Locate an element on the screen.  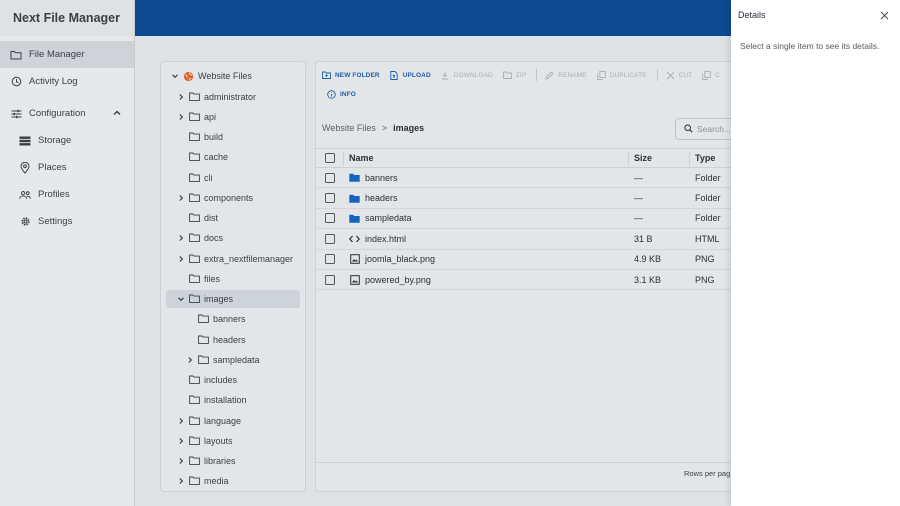
tree-item: docs is located at coordinates (199, 238).